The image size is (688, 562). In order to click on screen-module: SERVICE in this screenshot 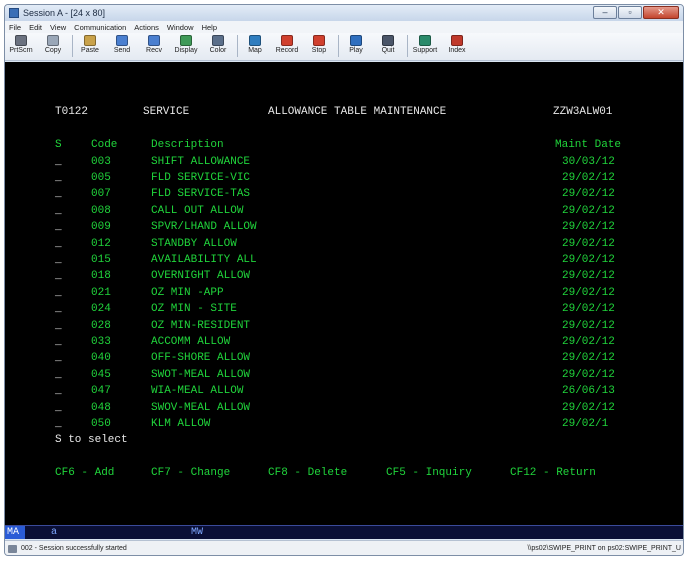, I will do `click(166, 112)`.